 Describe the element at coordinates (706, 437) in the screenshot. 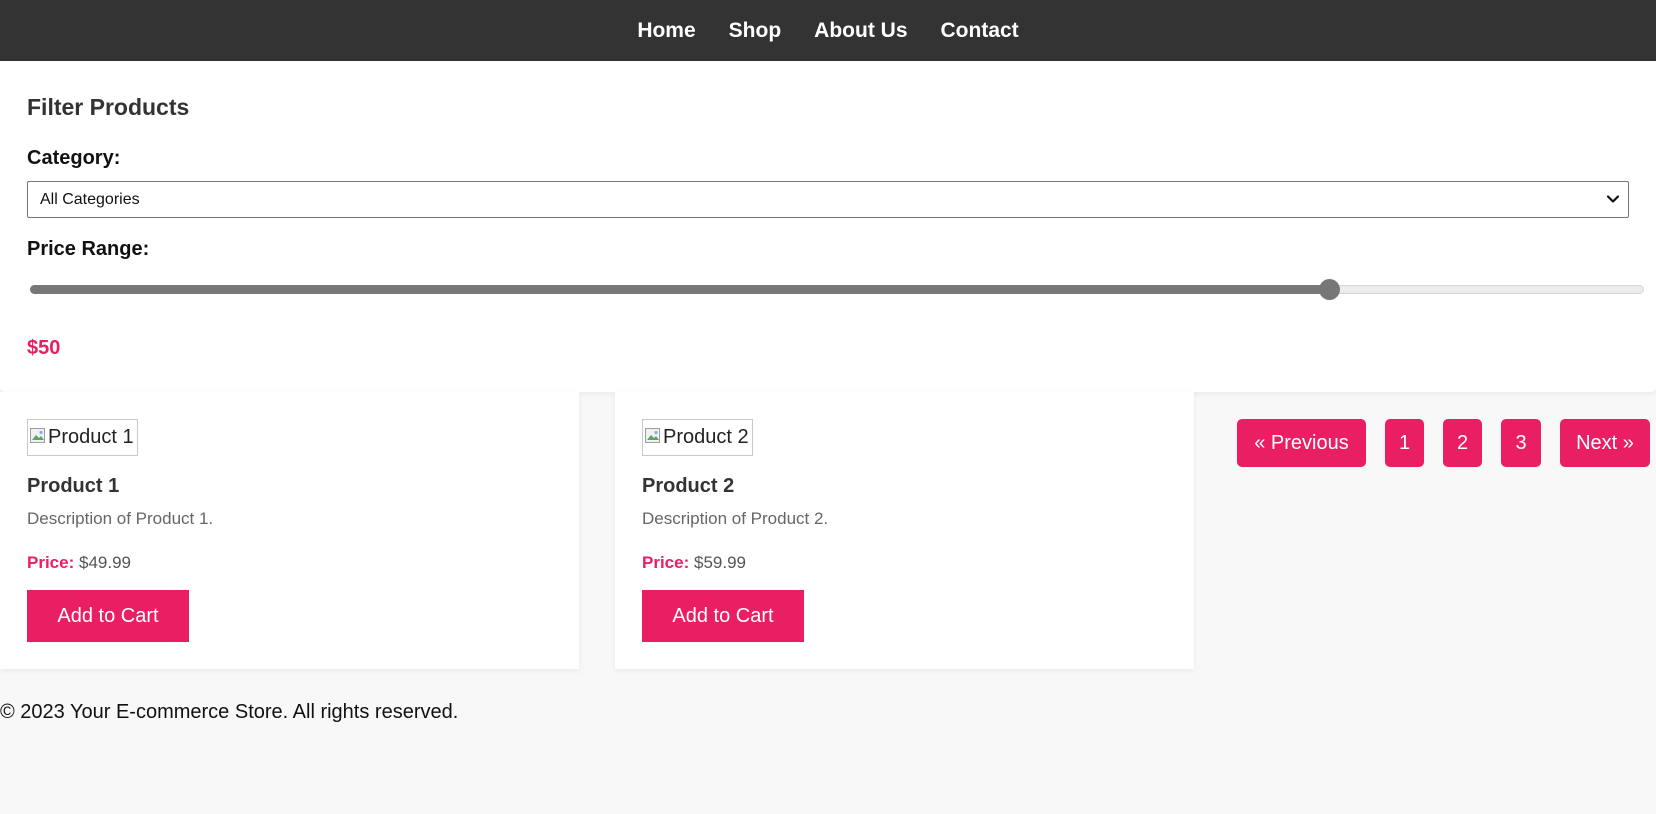

I see `product-image-alt: Product 2` at that location.